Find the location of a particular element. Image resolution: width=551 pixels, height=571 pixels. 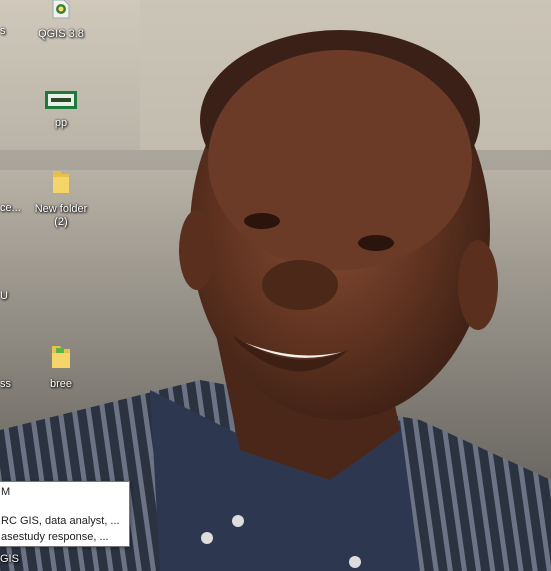

desktop-icon-label: pp is located at coordinates (61, 123).